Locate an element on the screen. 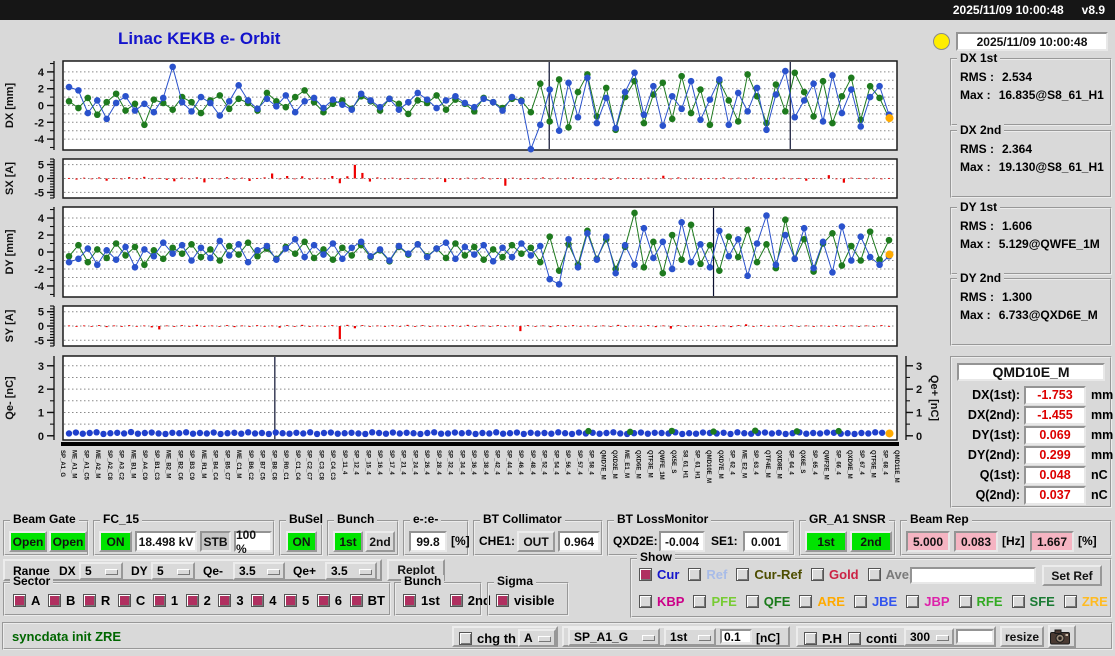 The image size is (1115, 656). busel-on-button: ON is located at coordinates (301, 541).